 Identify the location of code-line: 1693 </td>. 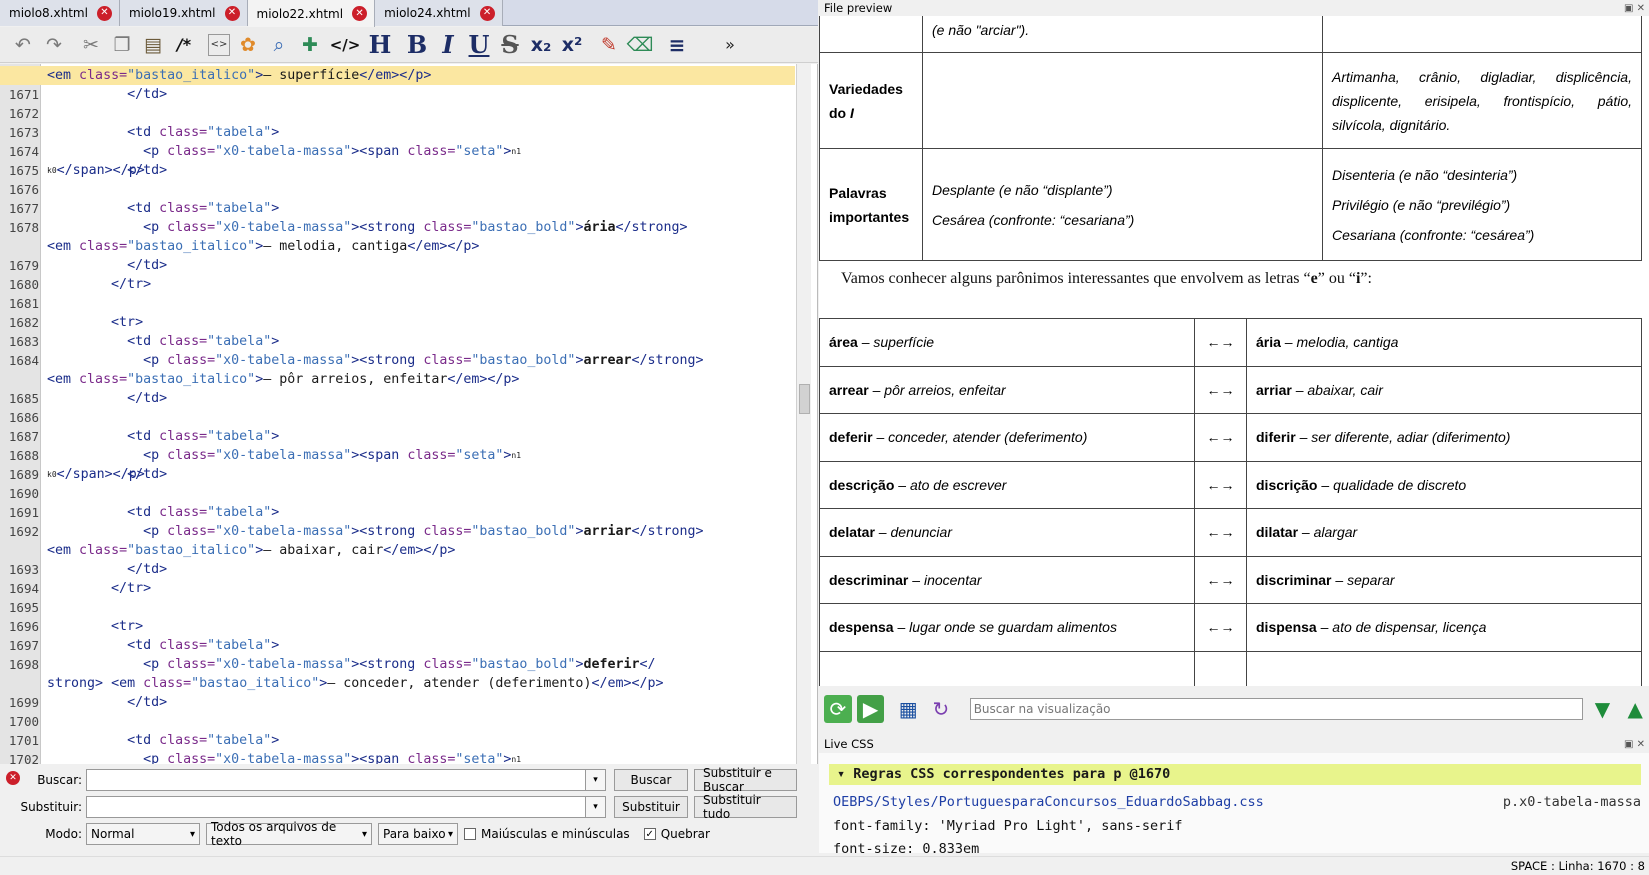
(397, 569).